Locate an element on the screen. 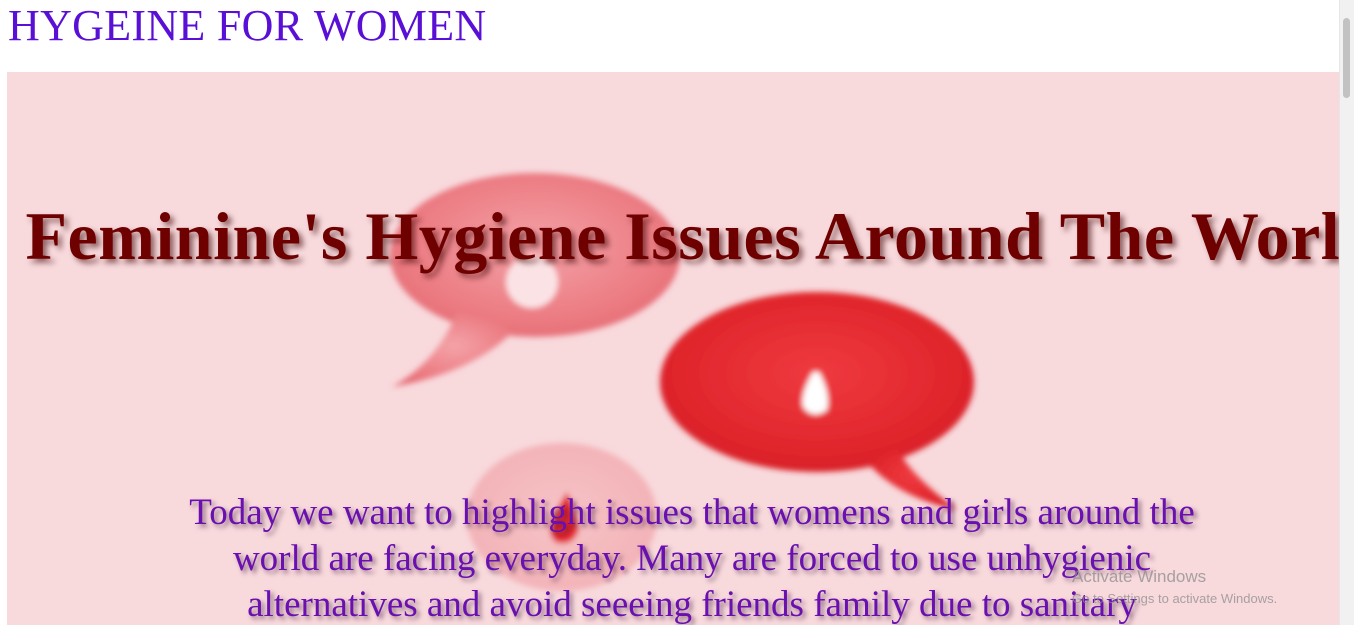 The image size is (1354, 625). speech-bubble-icon is located at coordinates (817, 401).